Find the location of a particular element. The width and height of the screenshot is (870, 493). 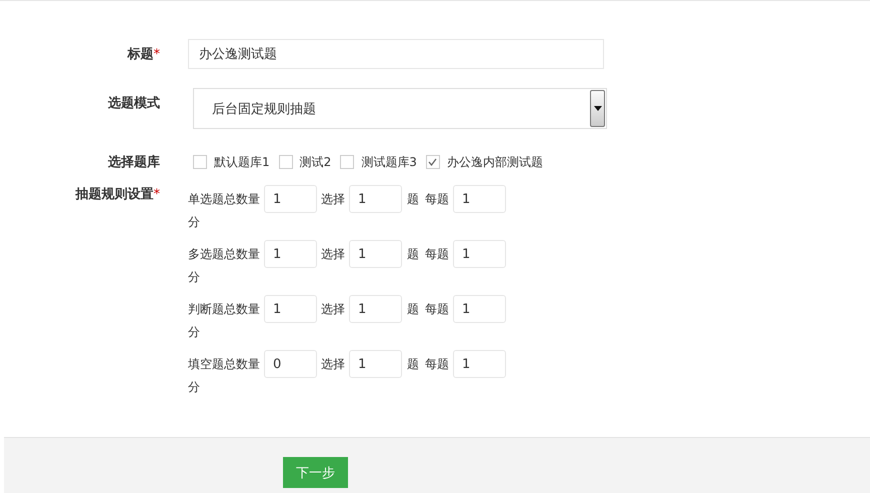

checkbox-label: 测试2 is located at coordinates (316, 162).